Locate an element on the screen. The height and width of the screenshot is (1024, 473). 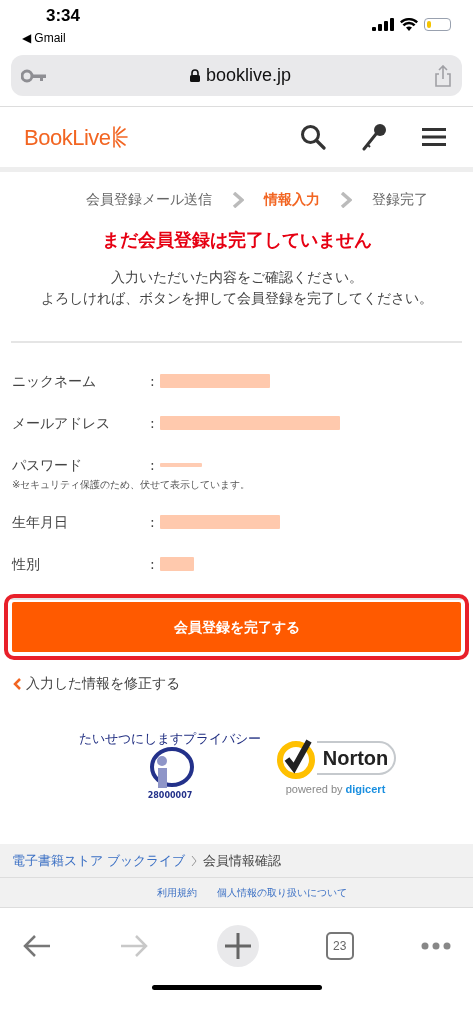
plus-icon is located at coordinates (237, 945).